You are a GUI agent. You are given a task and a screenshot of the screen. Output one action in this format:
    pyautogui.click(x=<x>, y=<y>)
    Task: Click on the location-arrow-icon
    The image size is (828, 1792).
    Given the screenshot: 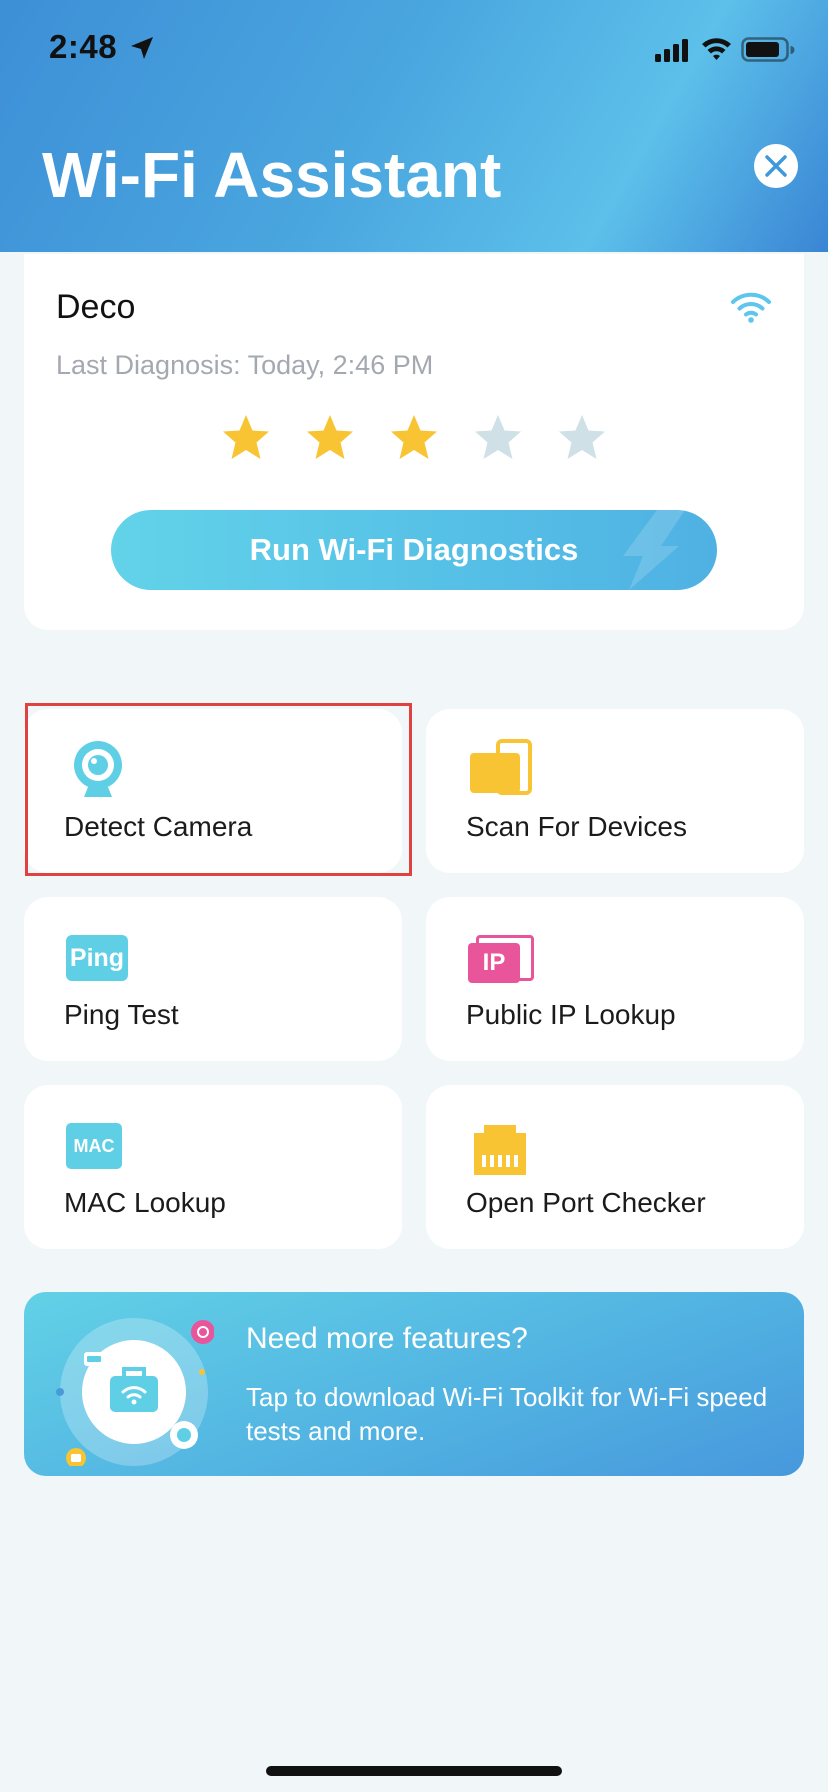 What is the action you would take?
    pyautogui.click(x=142, y=48)
    